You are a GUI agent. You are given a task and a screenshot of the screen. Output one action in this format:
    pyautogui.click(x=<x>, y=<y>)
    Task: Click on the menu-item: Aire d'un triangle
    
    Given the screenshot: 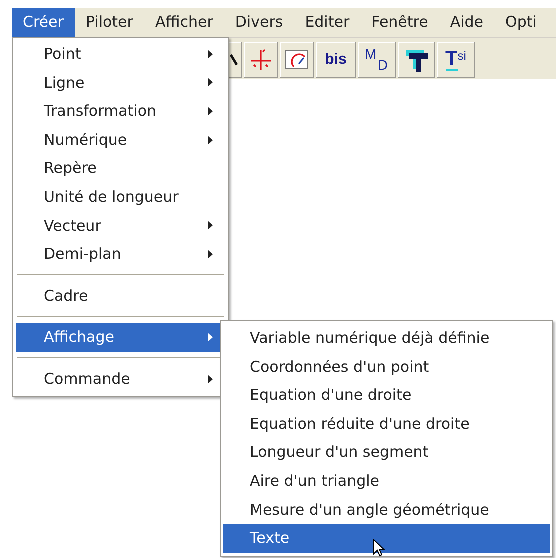 What is the action you would take?
    pyautogui.click(x=386, y=481)
    